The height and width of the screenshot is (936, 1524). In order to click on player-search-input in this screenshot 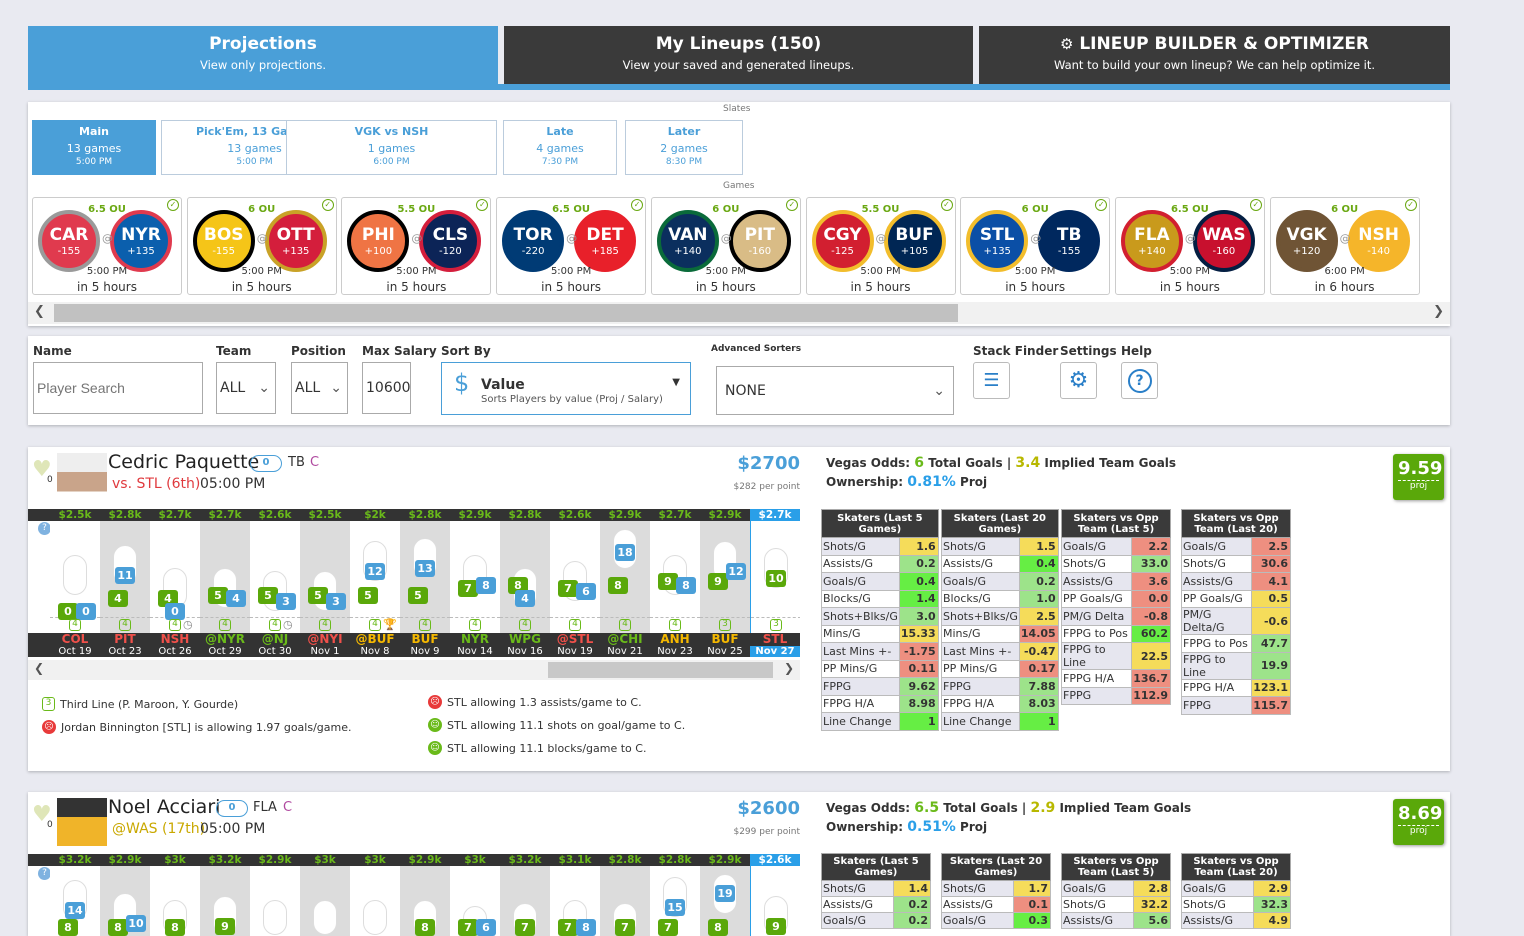, I will do `click(118, 388)`.